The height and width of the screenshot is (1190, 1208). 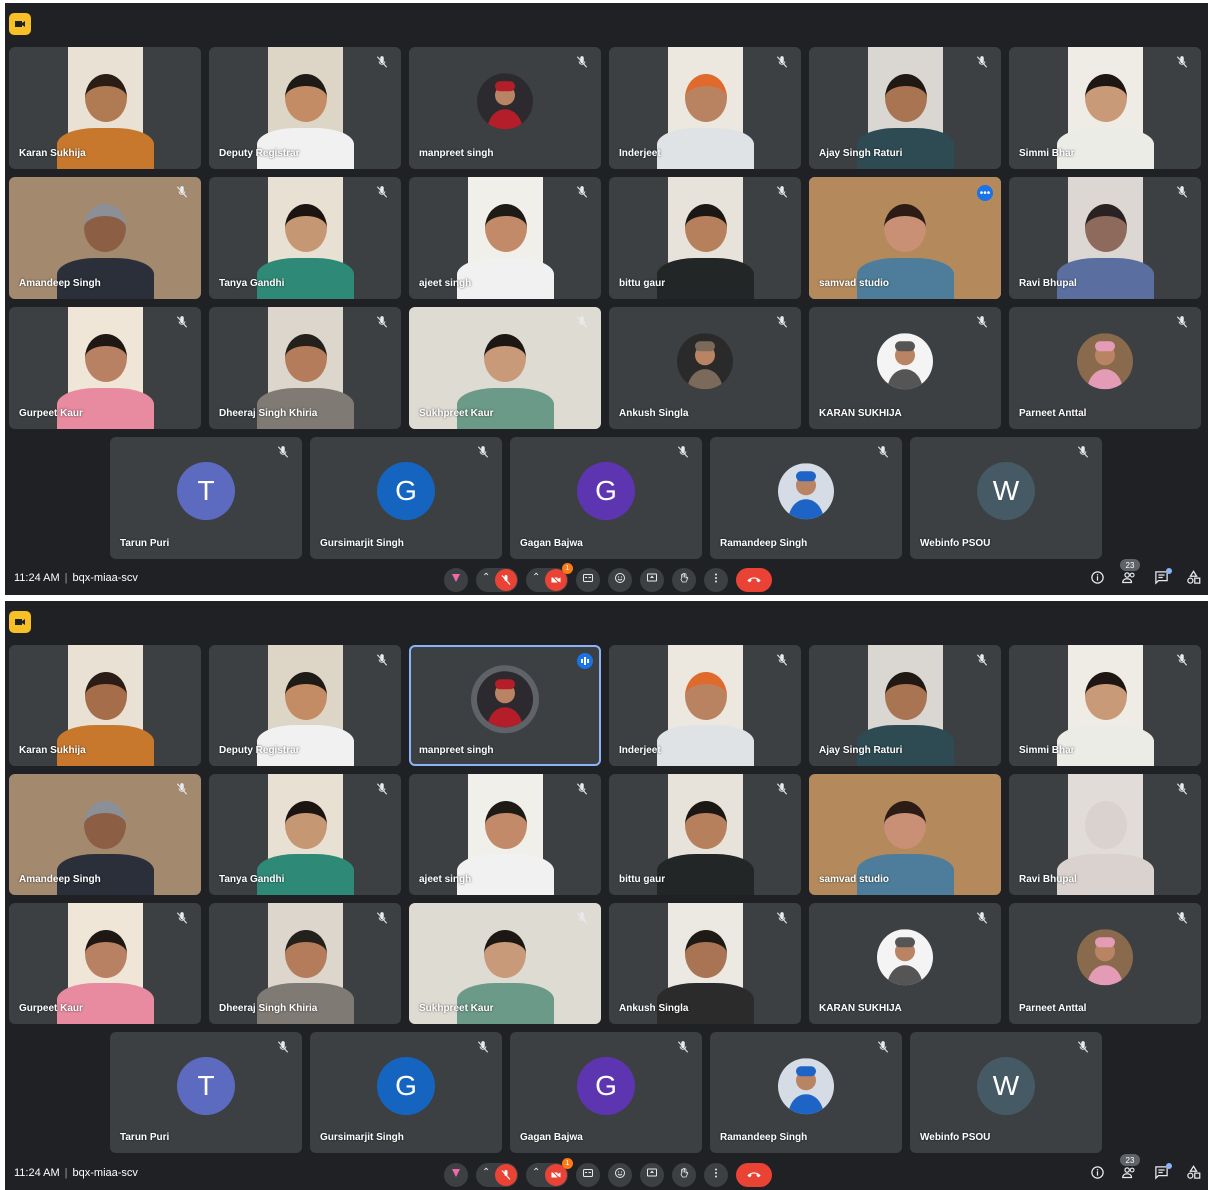 I want to click on tile-options-icon: •••, so click(x=985, y=193).